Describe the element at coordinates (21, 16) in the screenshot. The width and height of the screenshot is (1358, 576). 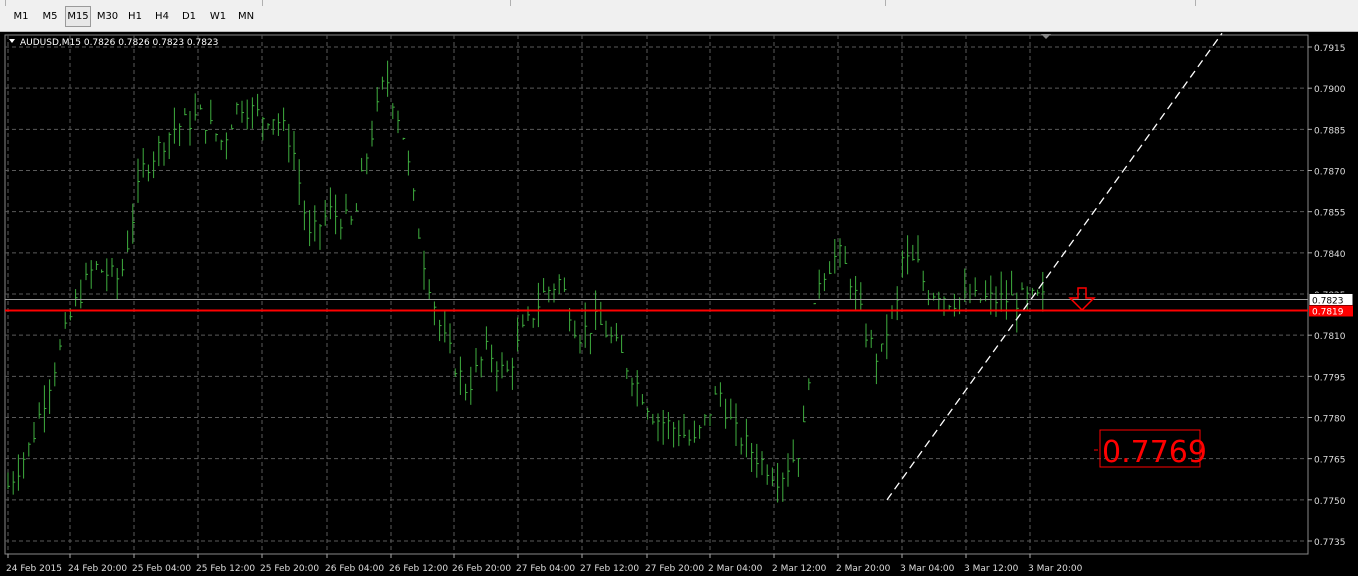
I see `timeframe-button-m1: M1` at that location.